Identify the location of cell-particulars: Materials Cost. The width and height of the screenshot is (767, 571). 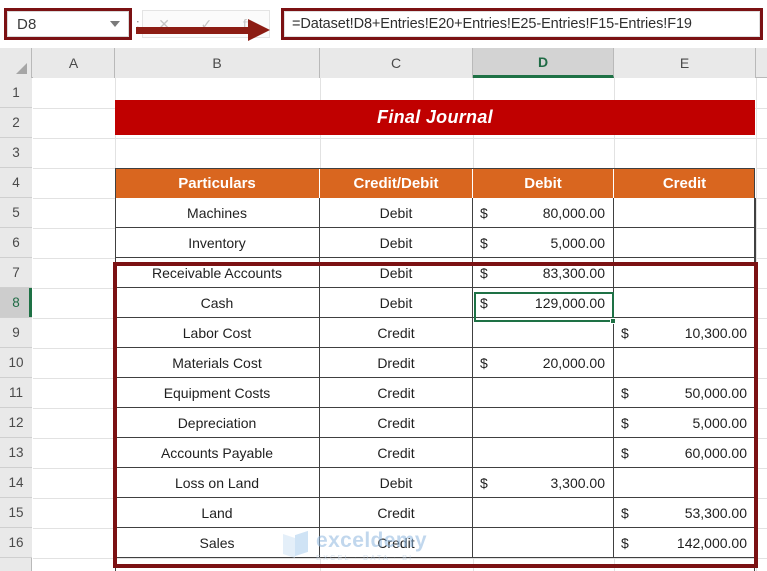
(217, 363).